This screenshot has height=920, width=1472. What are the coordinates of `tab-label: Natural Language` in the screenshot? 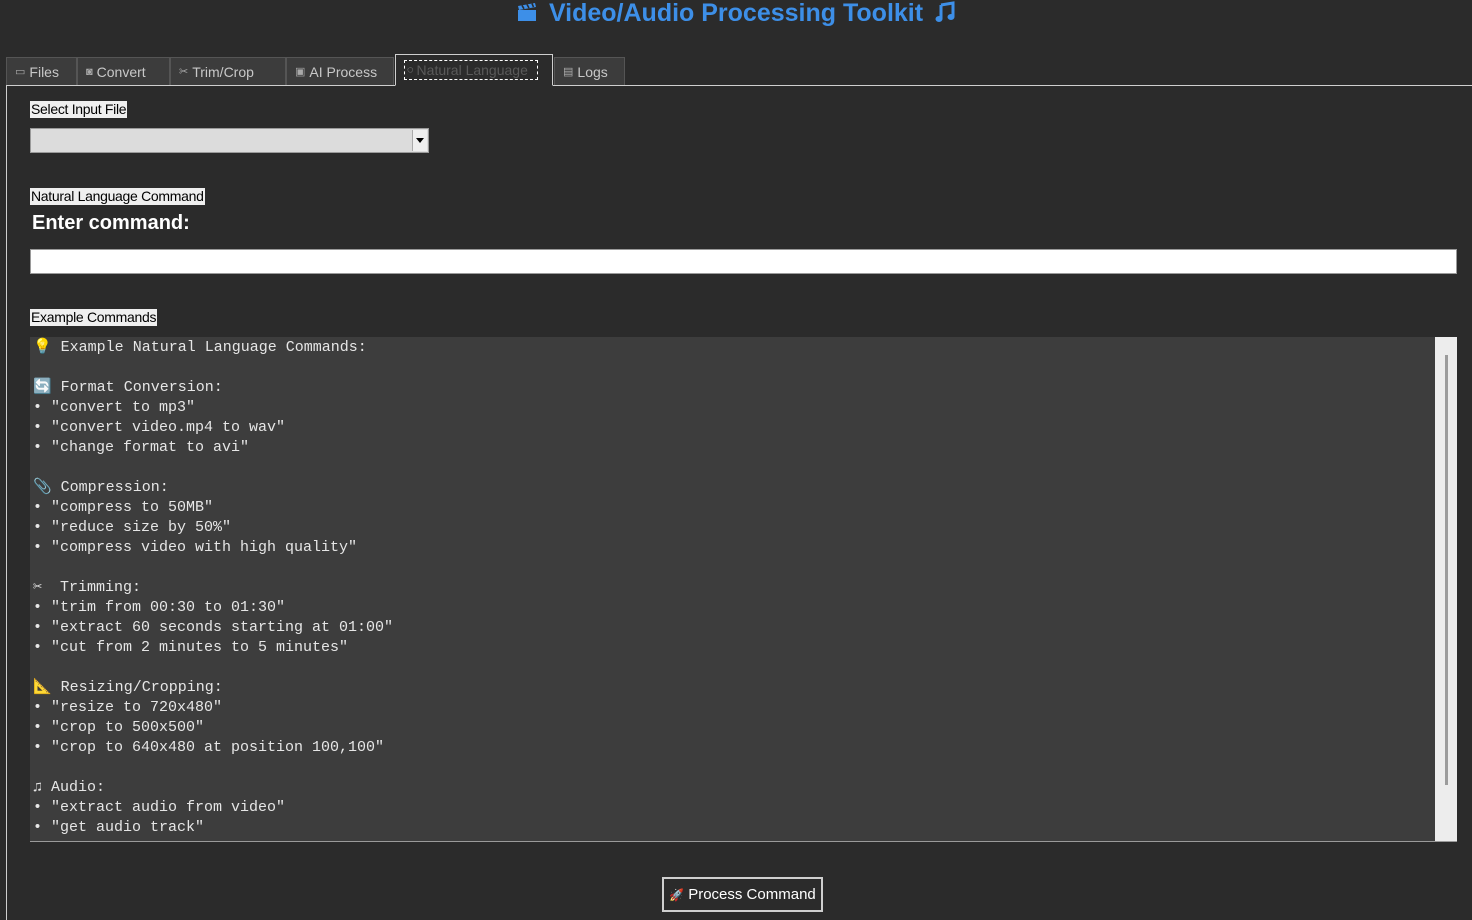 It's located at (472, 70).